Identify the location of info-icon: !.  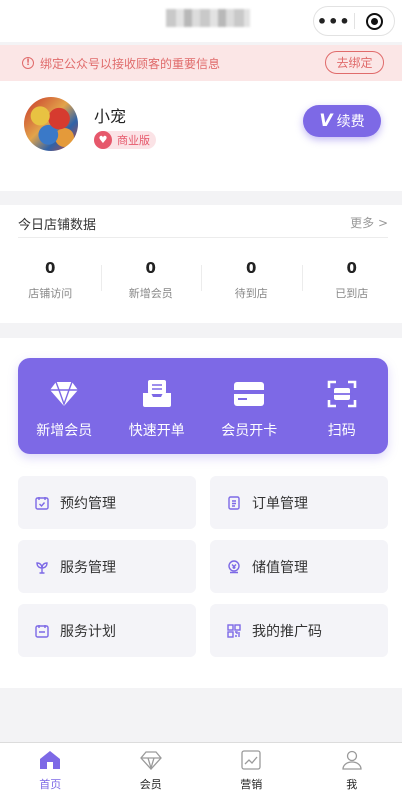
(28, 63).